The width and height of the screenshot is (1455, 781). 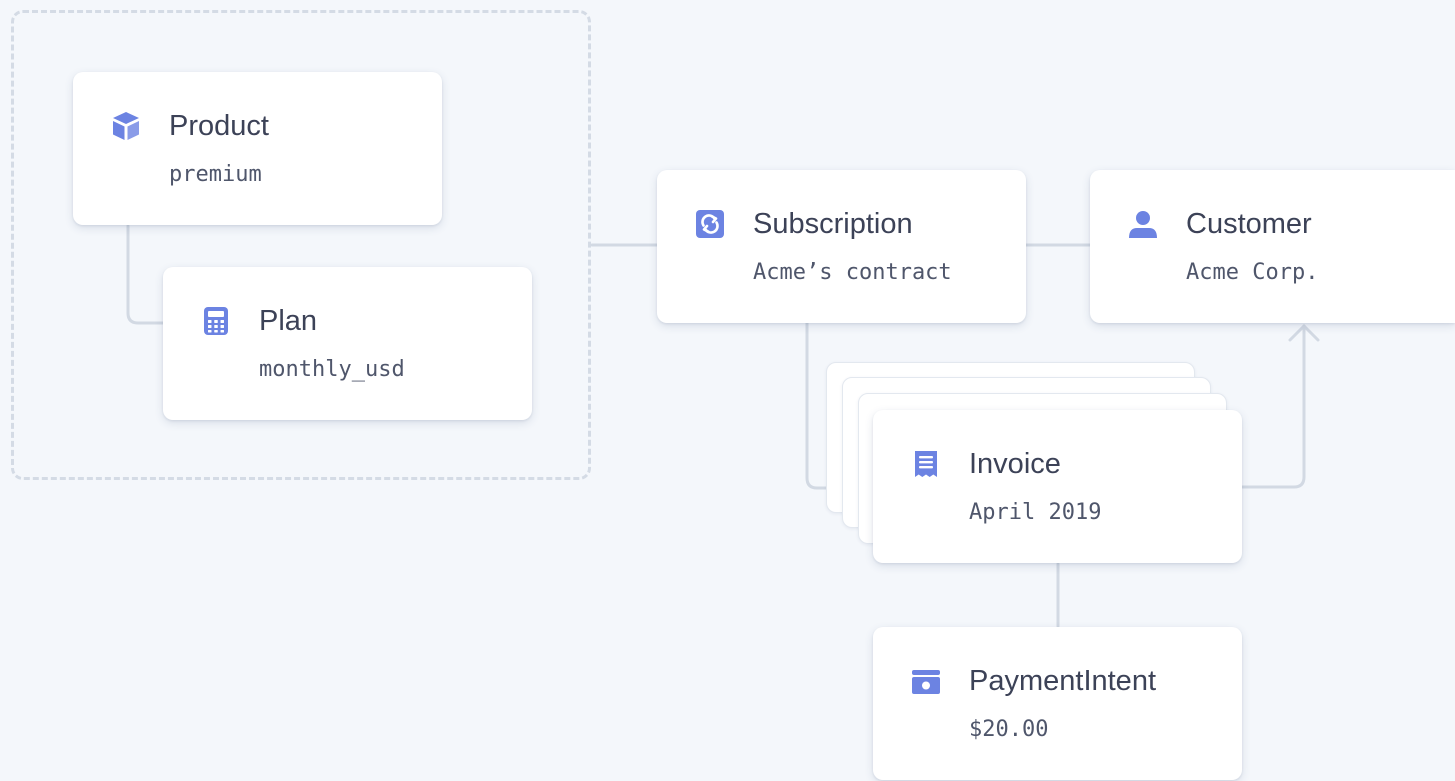 What do you see at coordinates (926, 681) in the screenshot?
I see `wallet-icon` at bounding box center [926, 681].